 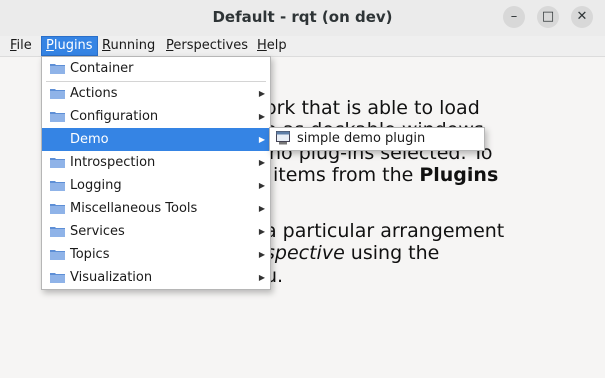 I want to click on menu-item-container: Container, so click(x=156, y=68).